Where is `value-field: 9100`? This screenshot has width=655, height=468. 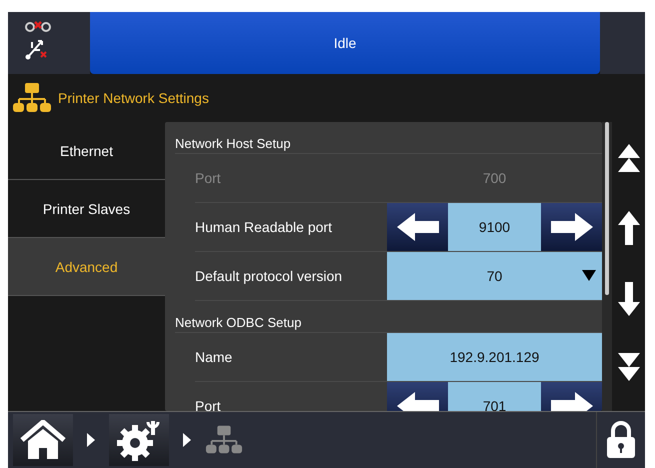 value-field: 9100 is located at coordinates (494, 227).